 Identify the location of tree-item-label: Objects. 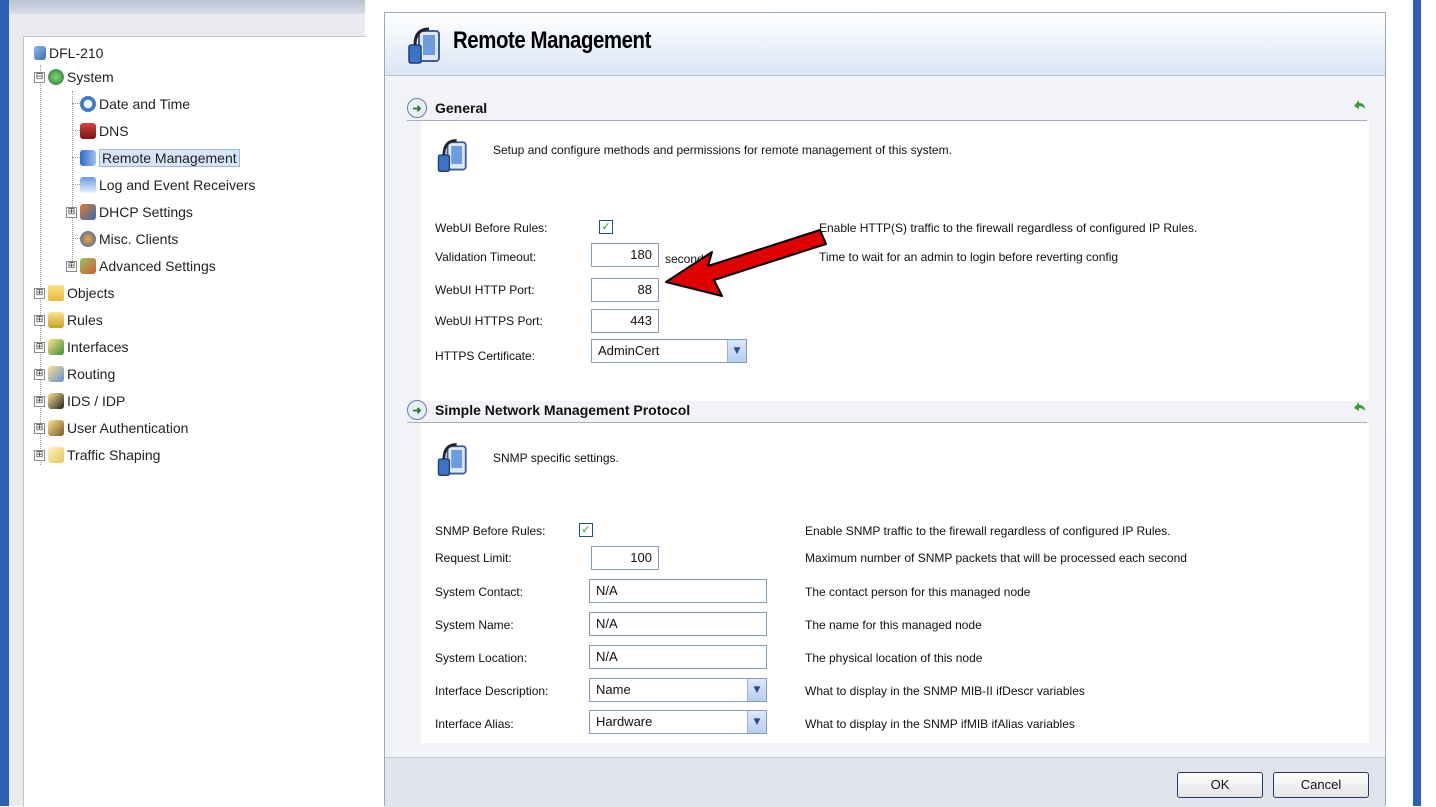
(91, 293).